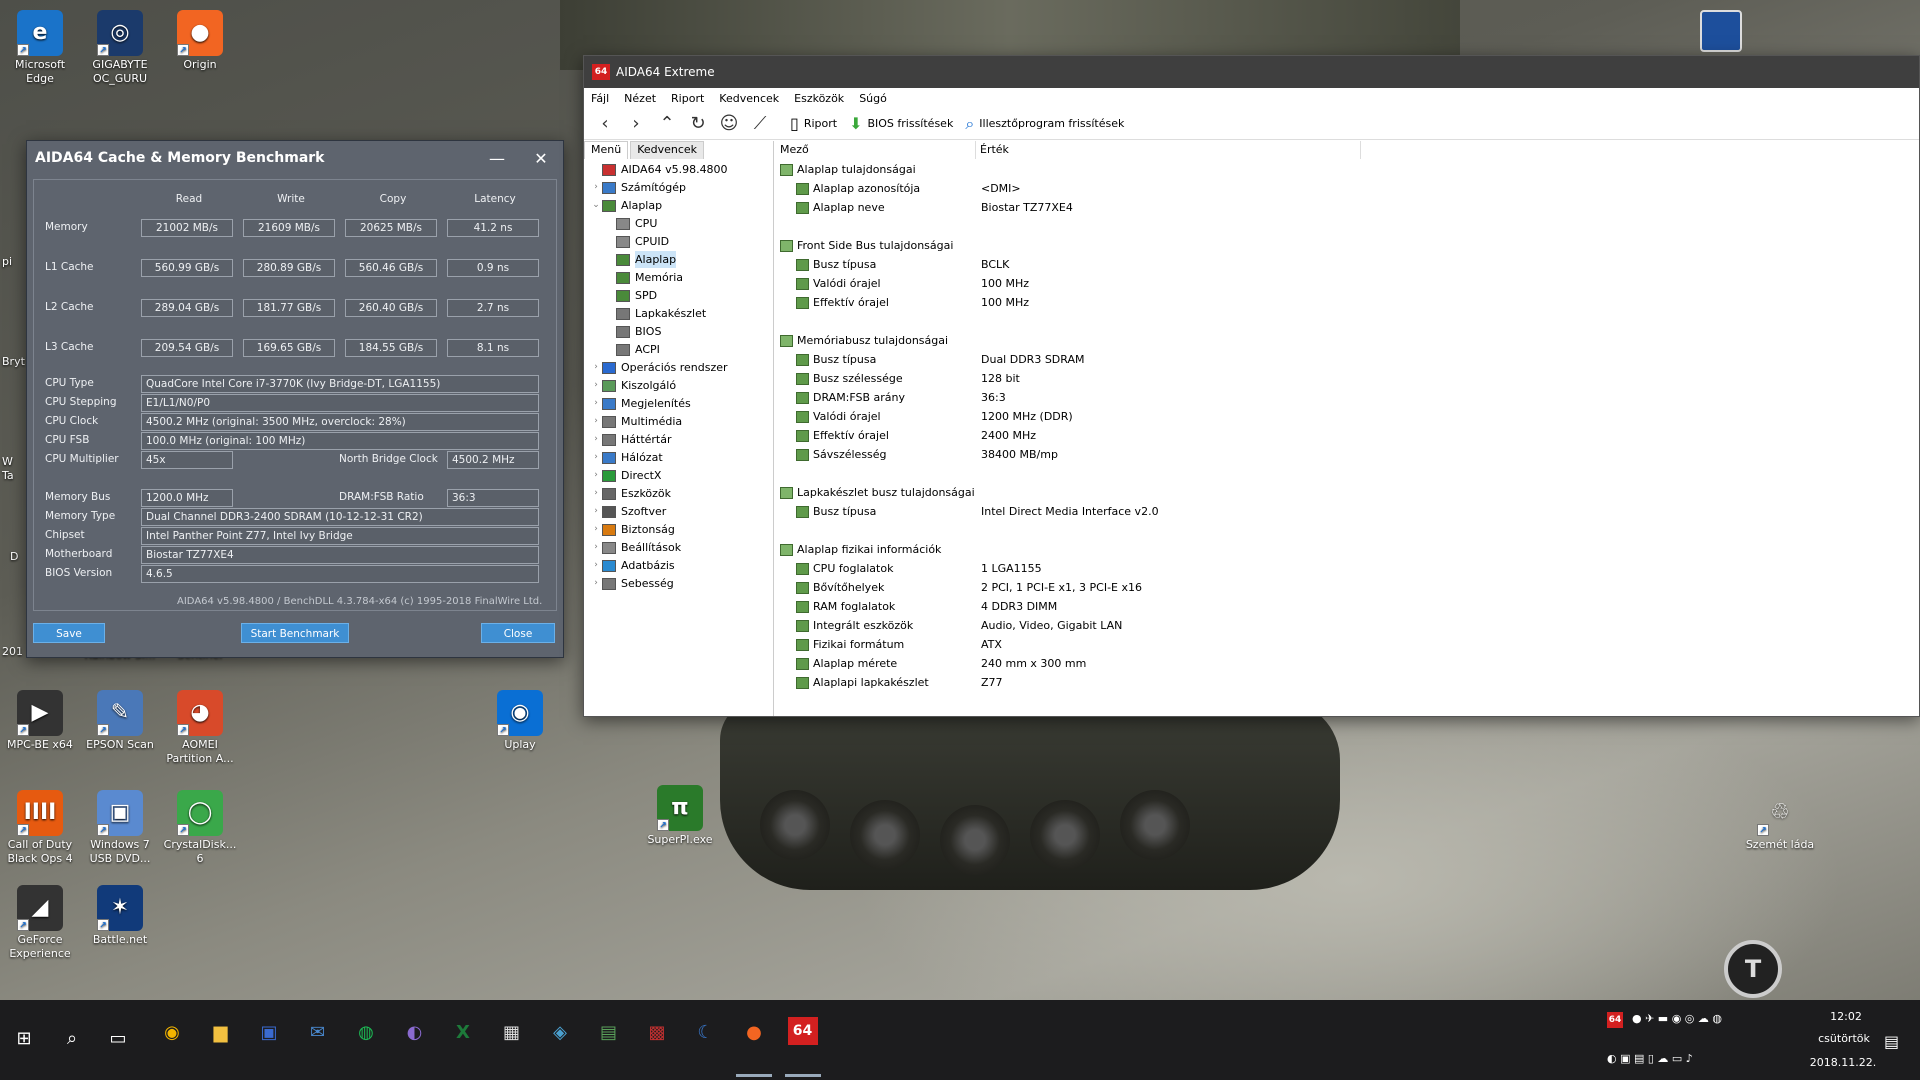 The image size is (1920, 1080). What do you see at coordinates (560, 1032) in the screenshot?
I see `vpn-icon: ◈` at bounding box center [560, 1032].